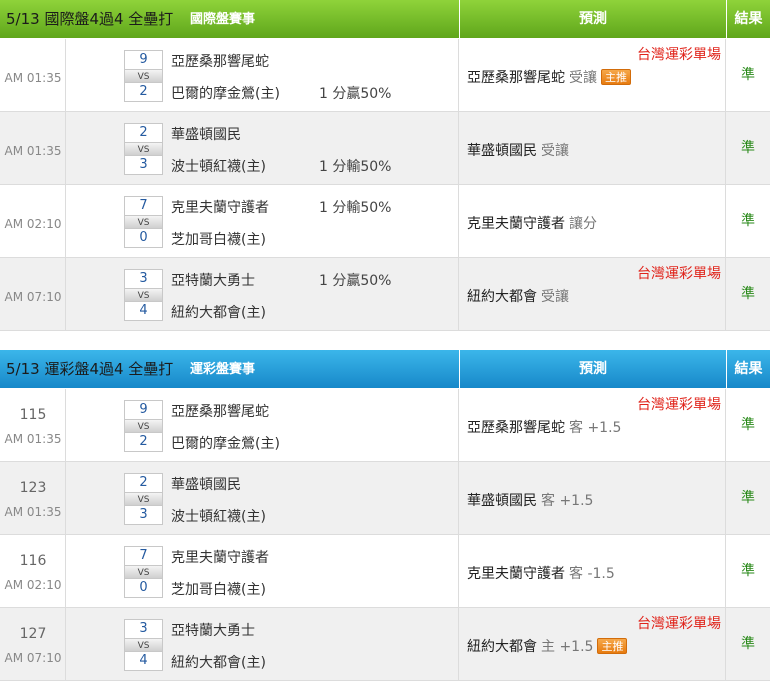 The height and width of the screenshot is (682, 770). Describe the element at coordinates (595, 428) in the screenshot. I see `pick-note: 客 +1.5` at that location.